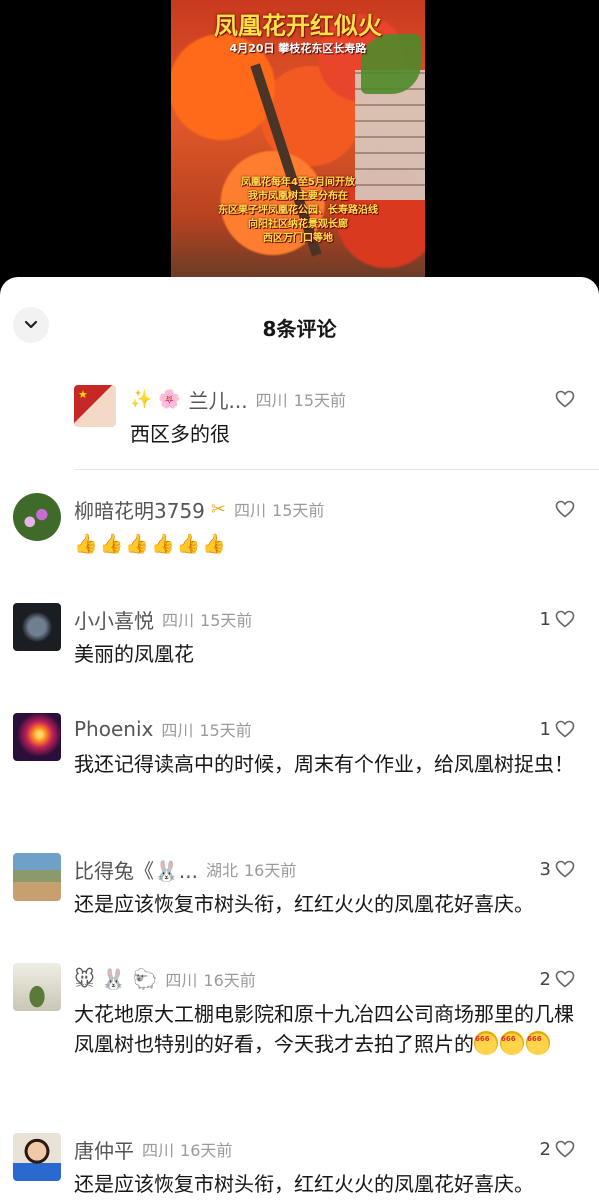 The width and height of the screenshot is (599, 1200). I want to click on like-count: 3, so click(545, 869).